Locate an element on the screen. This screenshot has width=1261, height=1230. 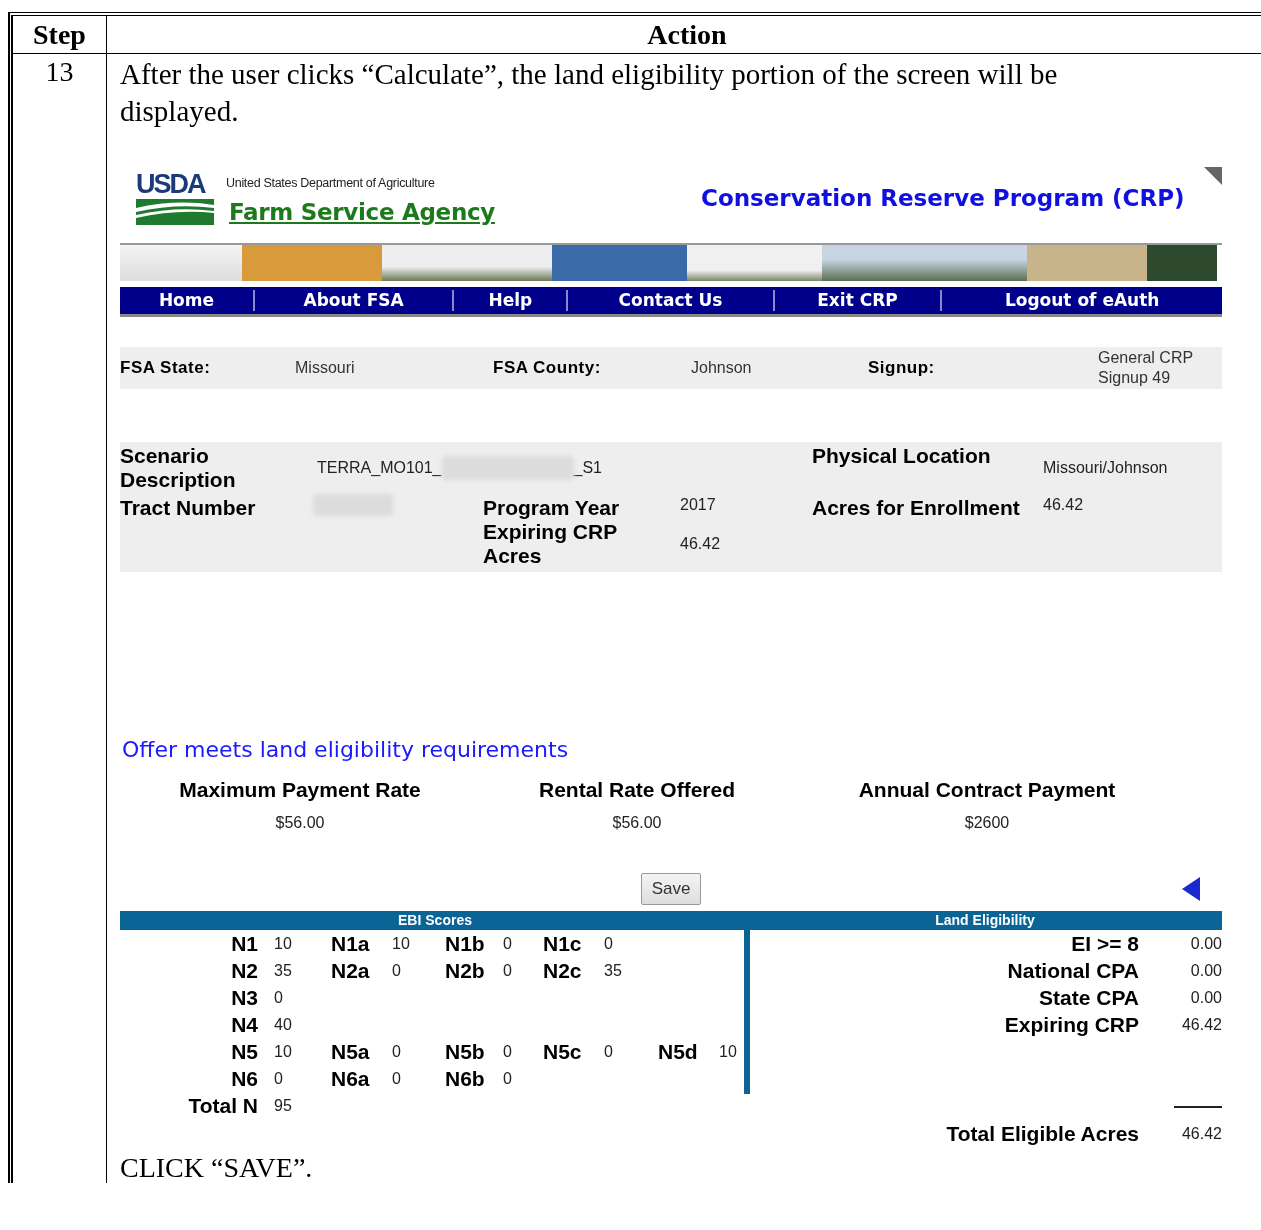
field-stripes-icon is located at coordinates (175, 212).